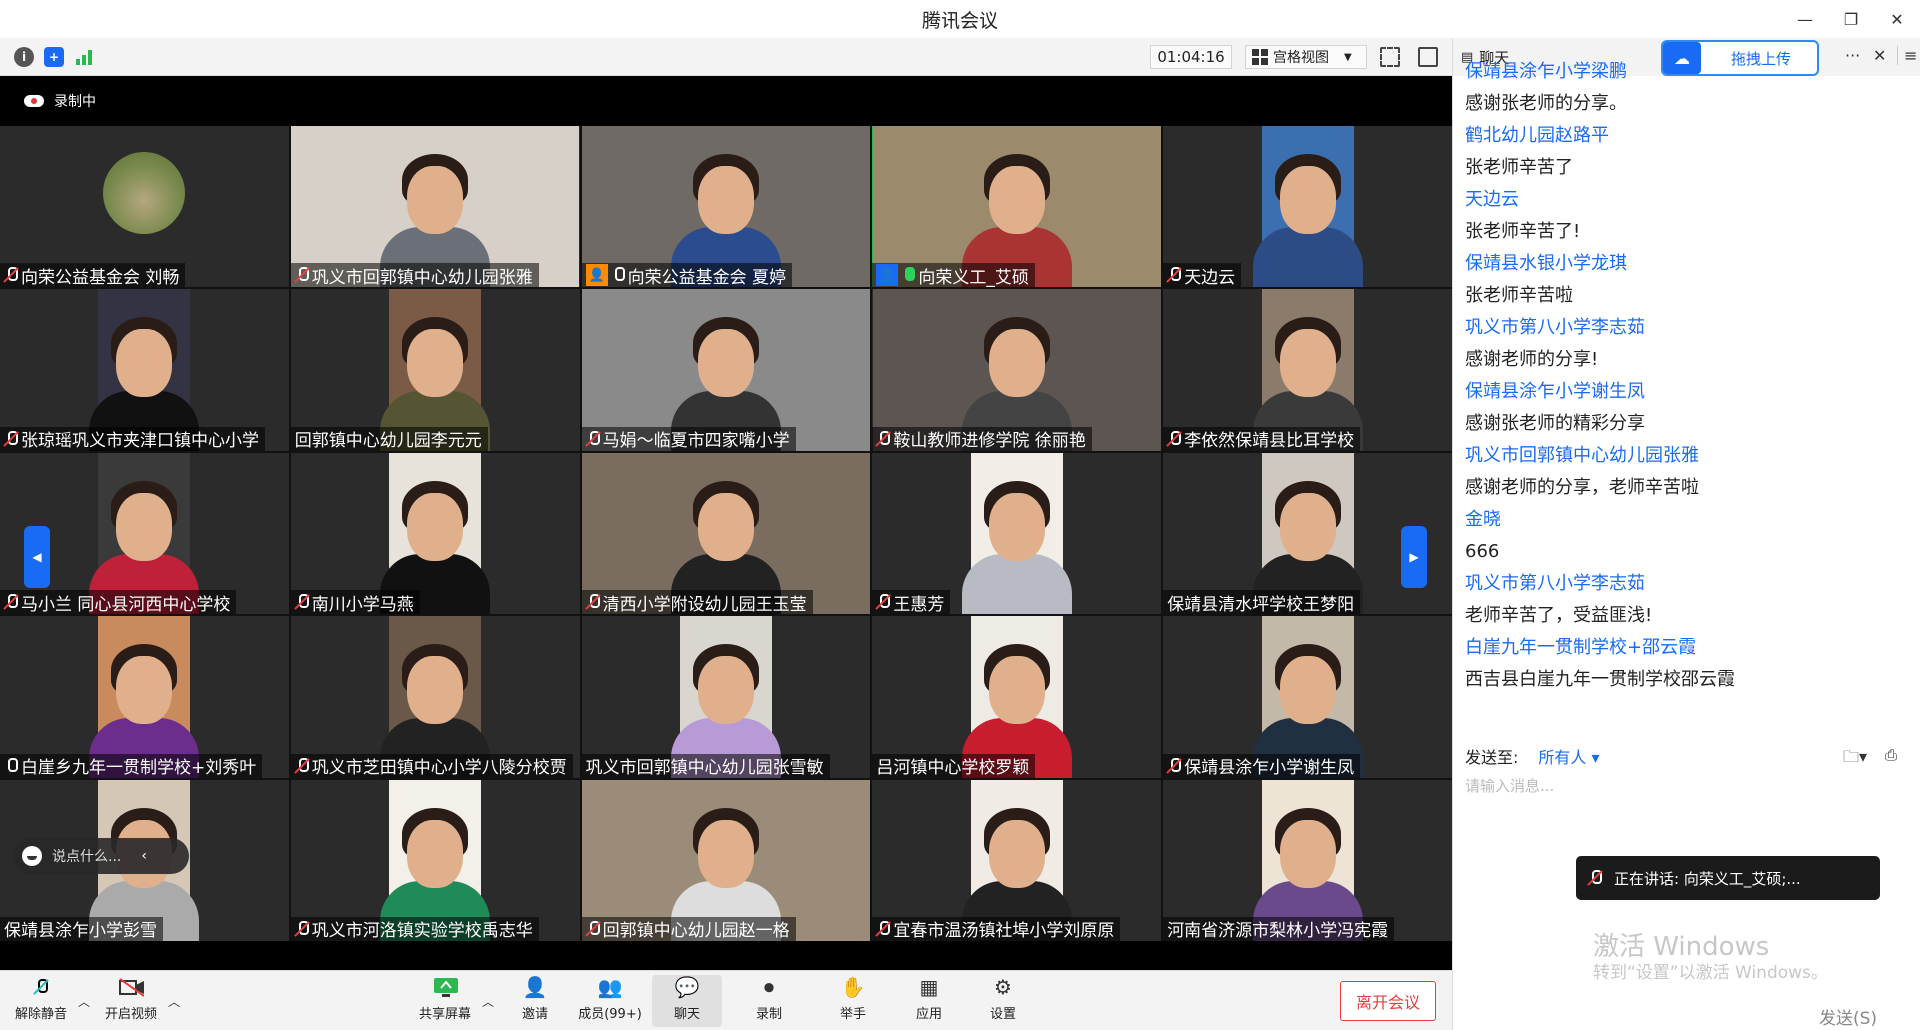 This screenshot has height=1030, width=1920. I want to click on screenshot-icon: ⎙, so click(1891, 755).